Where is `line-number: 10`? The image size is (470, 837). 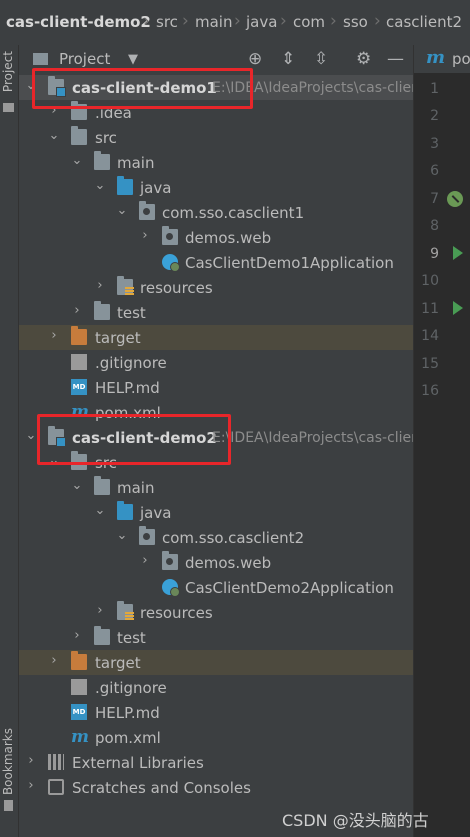
line-number: 10 is located at coordinates (430, 281).